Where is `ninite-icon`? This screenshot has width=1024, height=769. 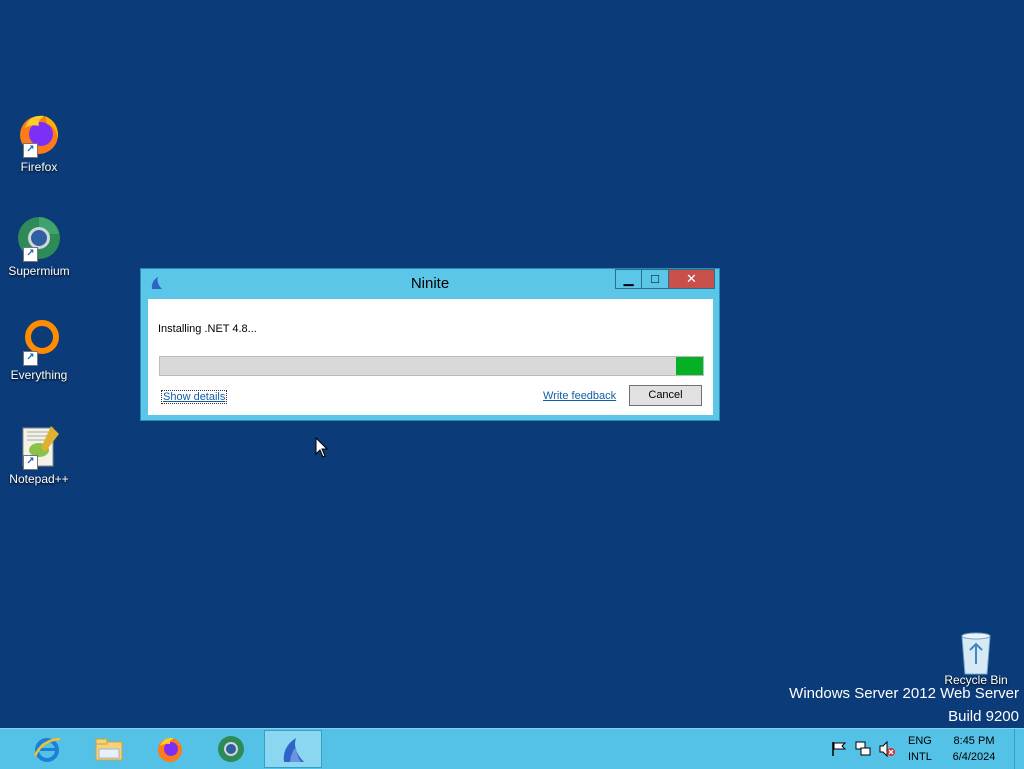 ninite-icon is located at coordinates (293, 750).